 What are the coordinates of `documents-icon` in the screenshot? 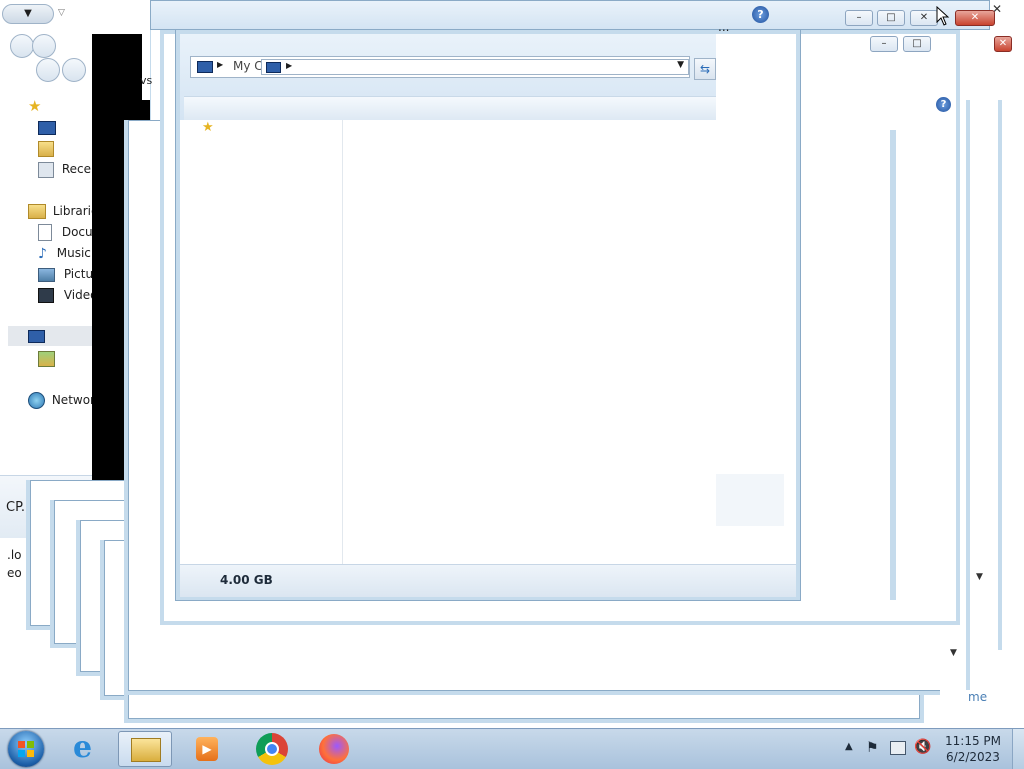 It's located at (45, 232).